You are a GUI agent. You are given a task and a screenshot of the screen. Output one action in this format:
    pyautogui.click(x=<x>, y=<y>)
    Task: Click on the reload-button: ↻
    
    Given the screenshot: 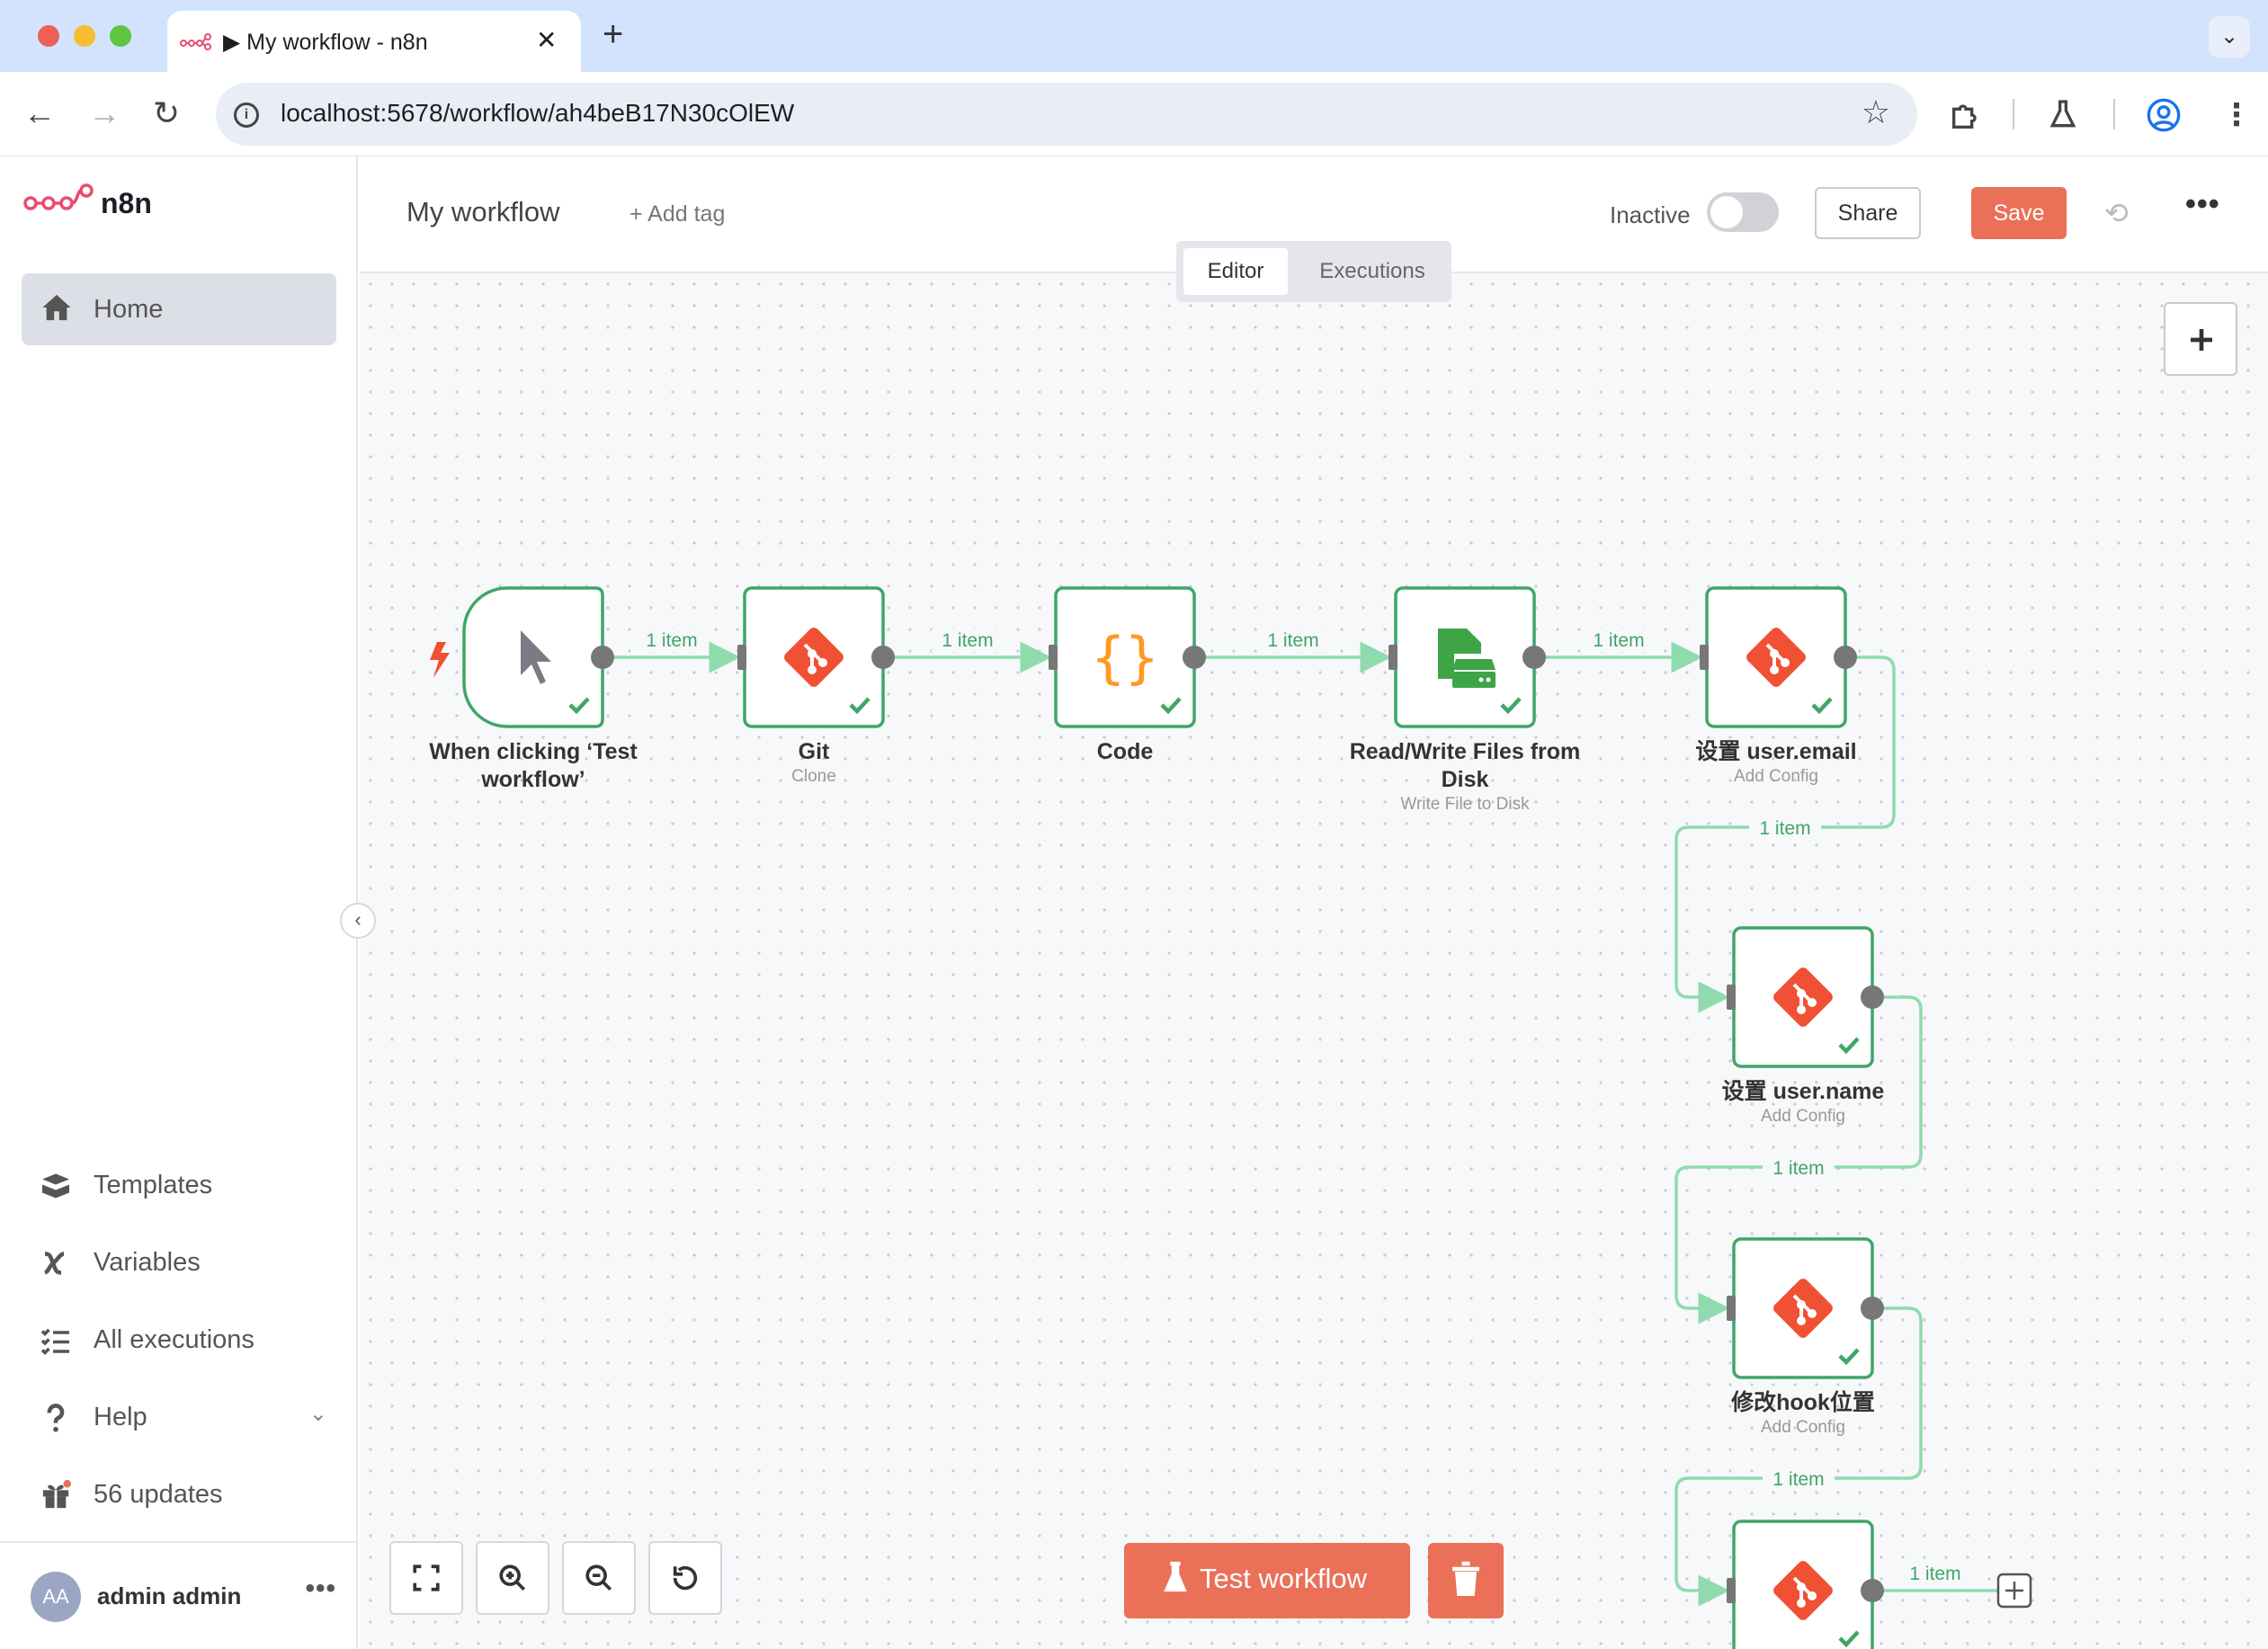 What is the action you would take?
    pyautogui.click(x=166, y=113)
    